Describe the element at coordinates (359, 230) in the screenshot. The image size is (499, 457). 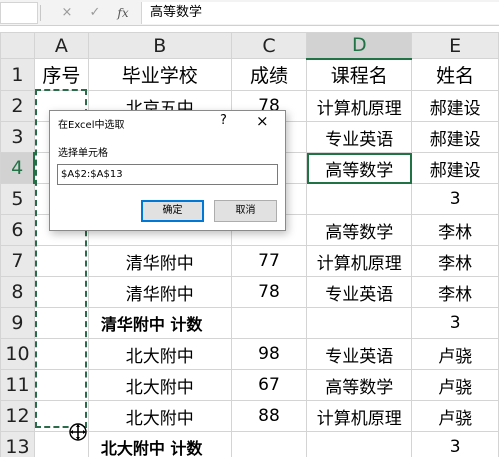
I see `cell-d6: 高等数学` at that location.